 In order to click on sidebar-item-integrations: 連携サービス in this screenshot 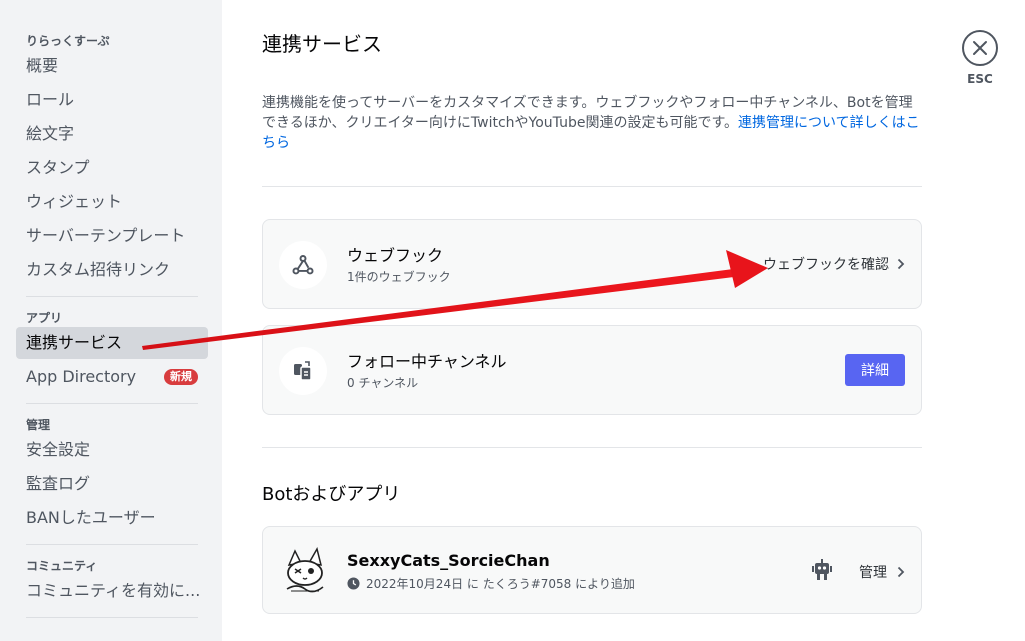, I will do `click(112, 343)`.